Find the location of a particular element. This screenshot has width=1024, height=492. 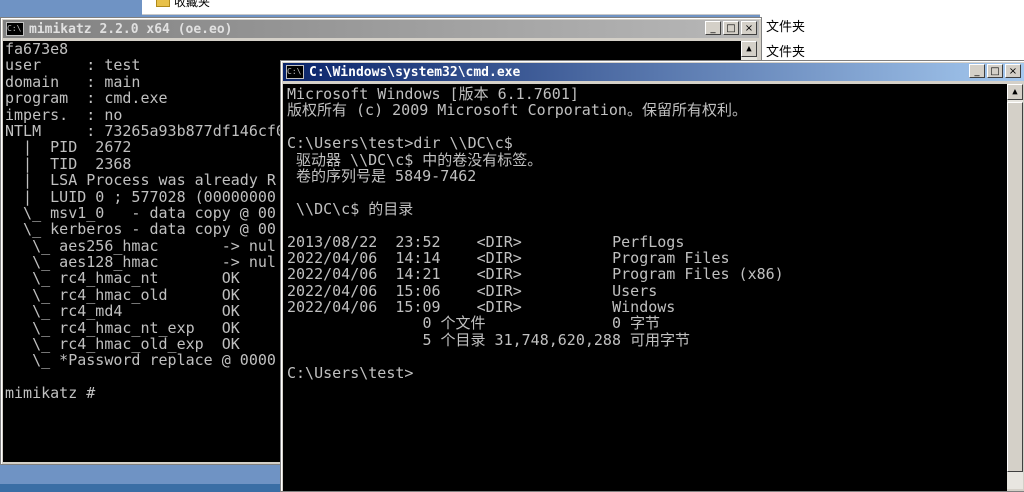

console-line: 0 个文件 0 字节 is located at coordinates (474, 323).